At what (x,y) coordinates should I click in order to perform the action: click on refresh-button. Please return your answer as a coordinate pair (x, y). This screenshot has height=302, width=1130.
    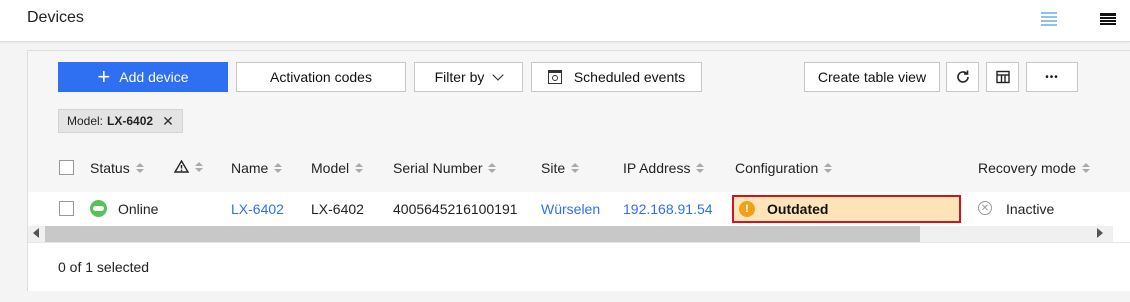
    Looking at the image, I should click on (962, 77).